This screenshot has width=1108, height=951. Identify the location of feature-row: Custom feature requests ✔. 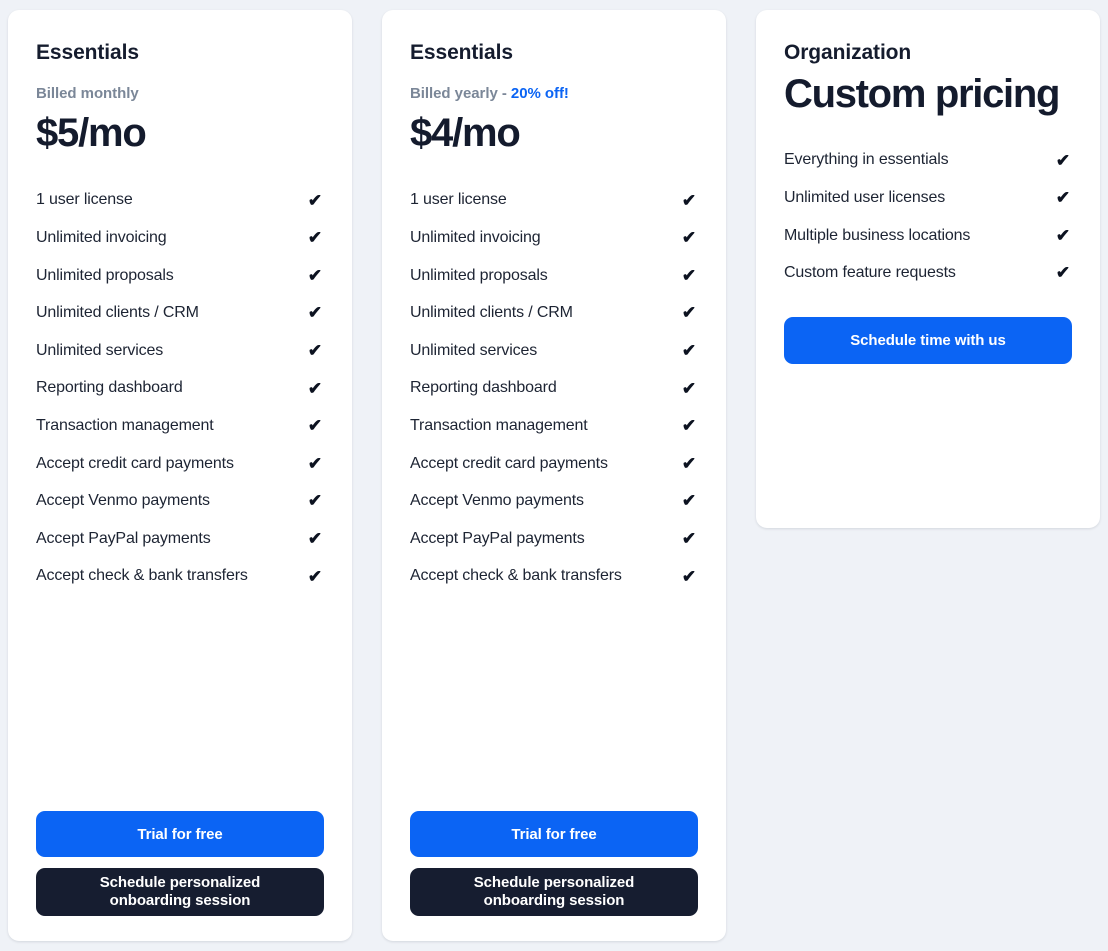
(928, 273).